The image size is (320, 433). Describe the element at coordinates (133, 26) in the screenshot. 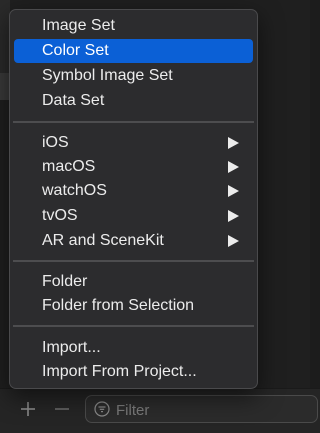

I see `menu-item-image-set: Image Set` at that location.